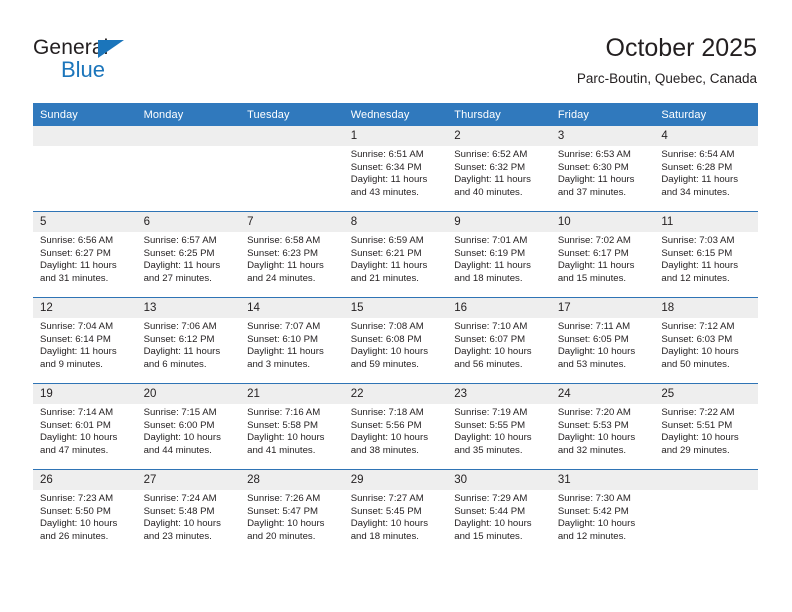  What do you see at coordinates (386, 339) in the screenshot?
I see `sunset-time: Sunset: 6:08 PM` at bounding box center [386, 339].